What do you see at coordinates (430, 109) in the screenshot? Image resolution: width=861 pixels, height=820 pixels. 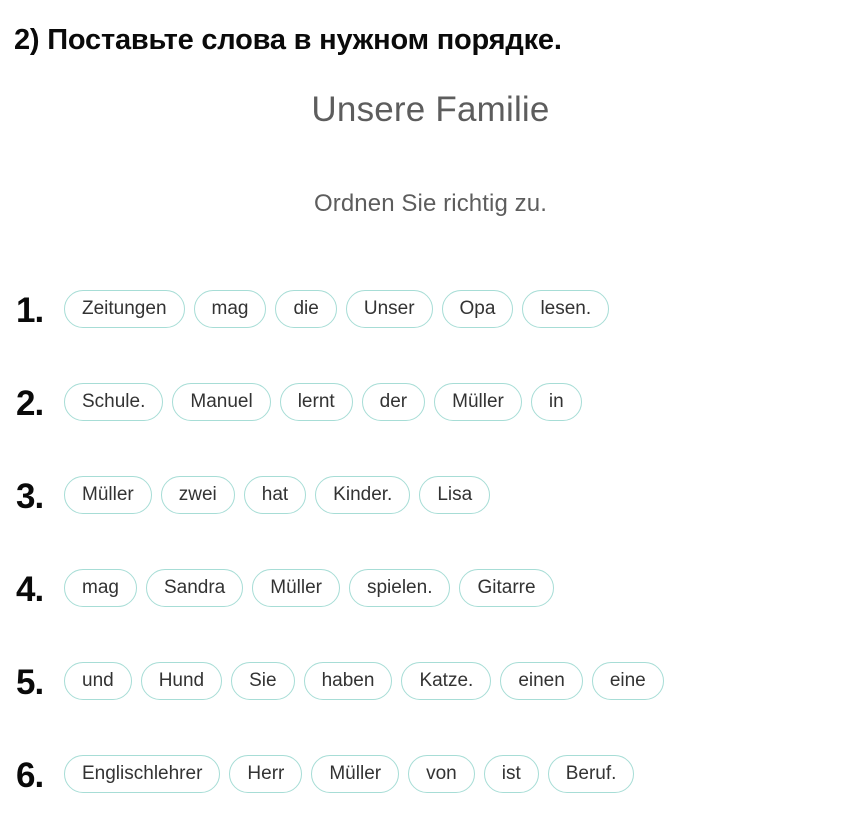 I see `worksheet-title: Unsere Familie` at bounding box center [430, 109].